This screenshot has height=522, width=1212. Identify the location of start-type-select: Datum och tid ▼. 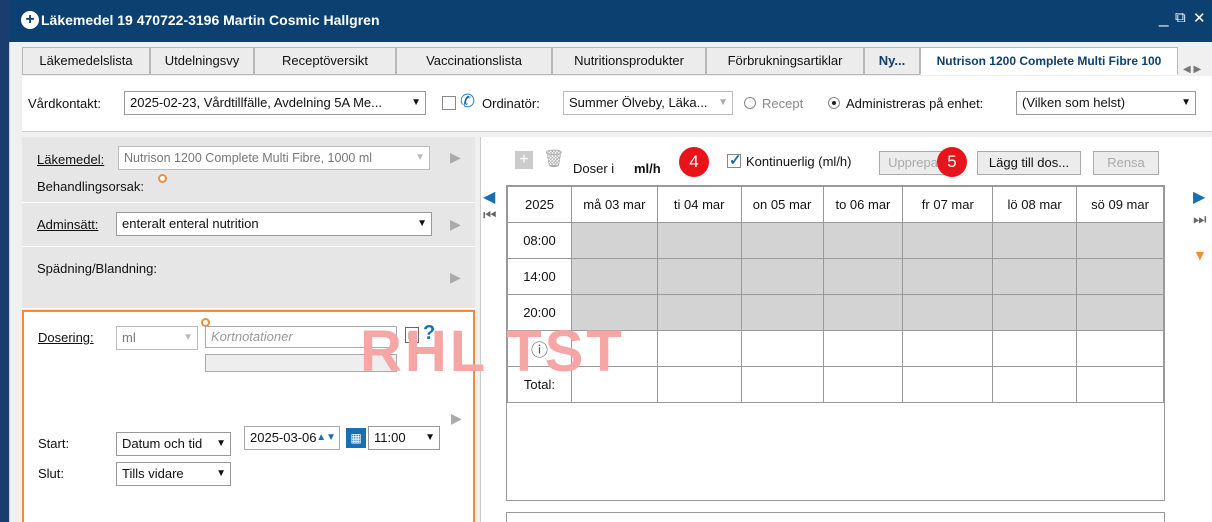
(173, 444).